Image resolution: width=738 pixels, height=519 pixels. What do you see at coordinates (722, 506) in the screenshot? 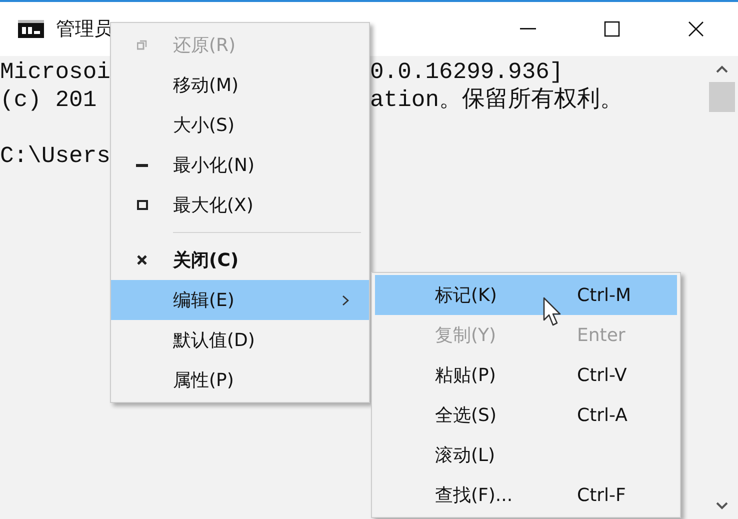
I see `scroll-down-icon` at bounding box center [722, 506].